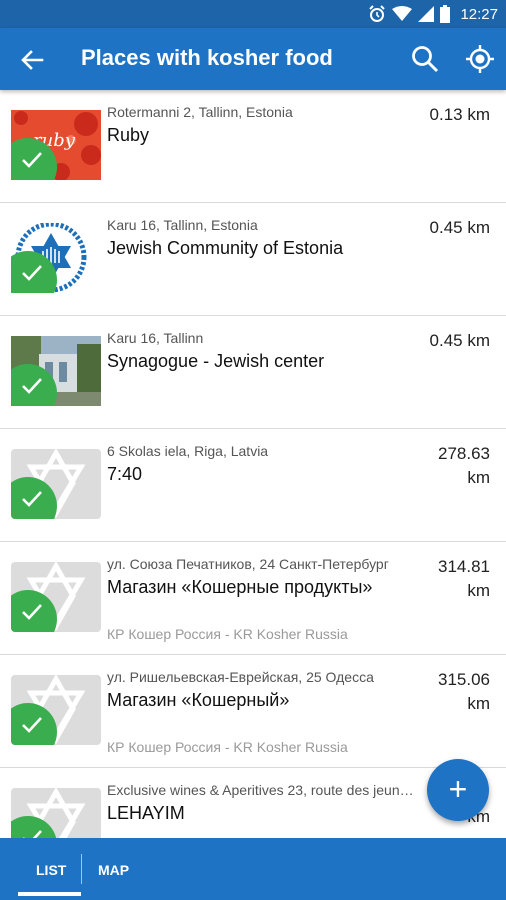 This screenshot has width=506, height=900. Describe the element at coordinates (200, 112) in the screenshot. I see `place-address: Rotermanni 2, Tallinn, Estonia` at that location.